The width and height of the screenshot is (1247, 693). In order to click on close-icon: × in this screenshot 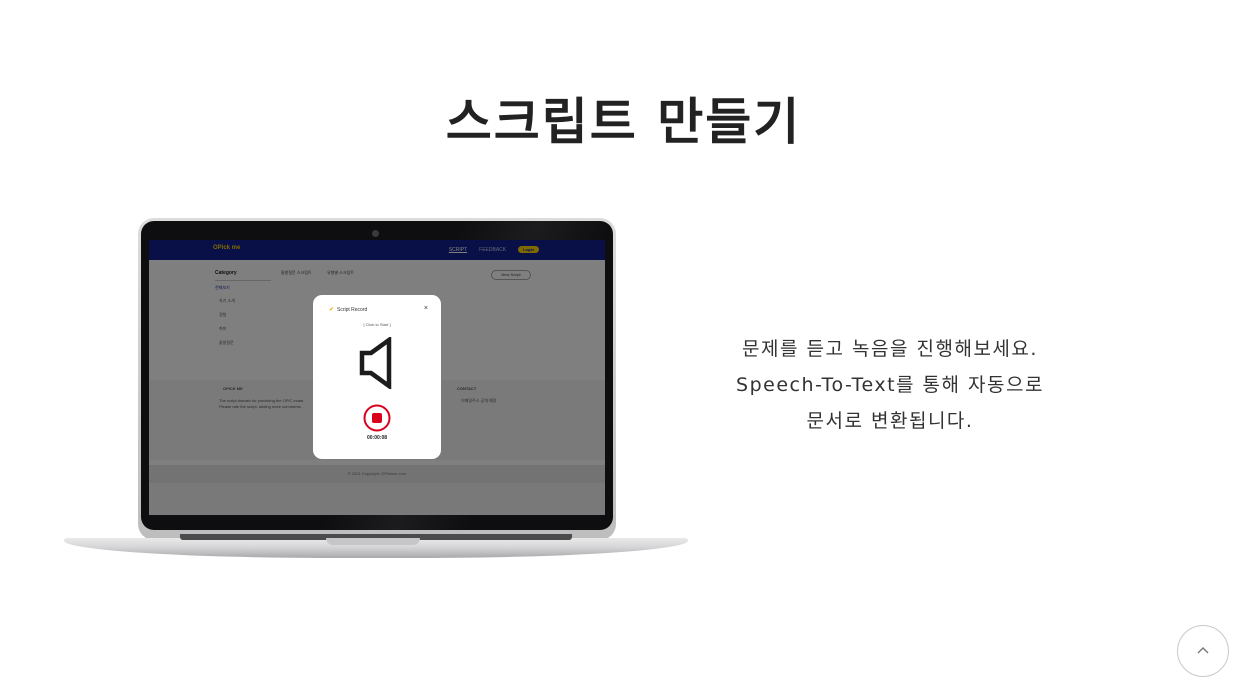, I will do `click(425, 308)`.